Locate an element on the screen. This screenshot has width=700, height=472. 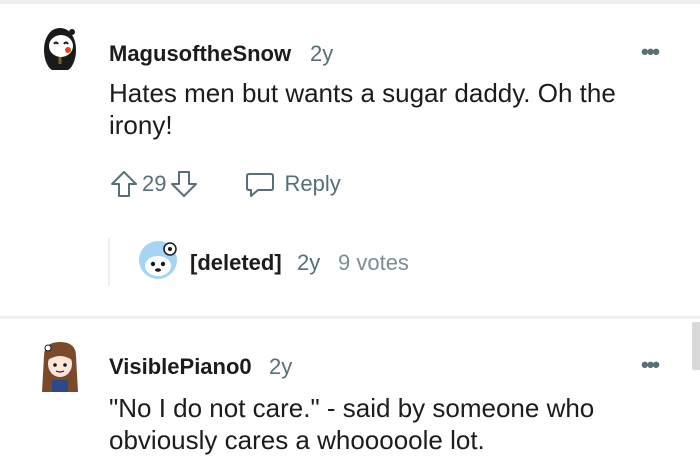
upvote-icon is located at coordinates (124, 184).